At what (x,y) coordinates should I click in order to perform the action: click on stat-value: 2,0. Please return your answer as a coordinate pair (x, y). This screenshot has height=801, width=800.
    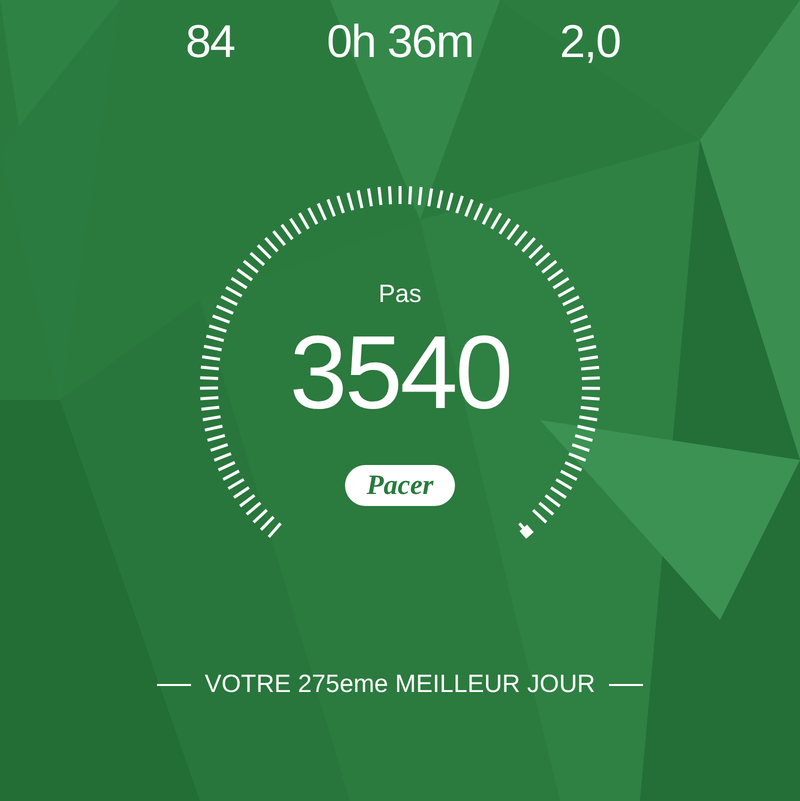
    Looking at the image, I should click on (590, 41).